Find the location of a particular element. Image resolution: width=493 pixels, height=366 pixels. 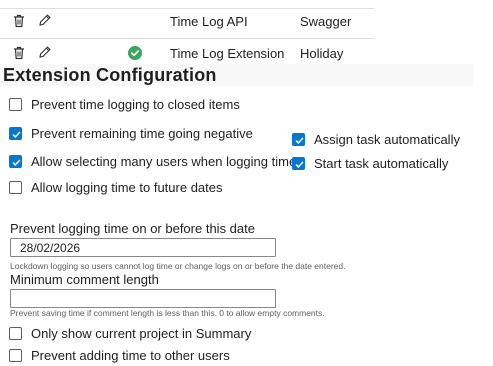

option-start-task-automatically: Start task automatically is located at coordinates (382, 164).